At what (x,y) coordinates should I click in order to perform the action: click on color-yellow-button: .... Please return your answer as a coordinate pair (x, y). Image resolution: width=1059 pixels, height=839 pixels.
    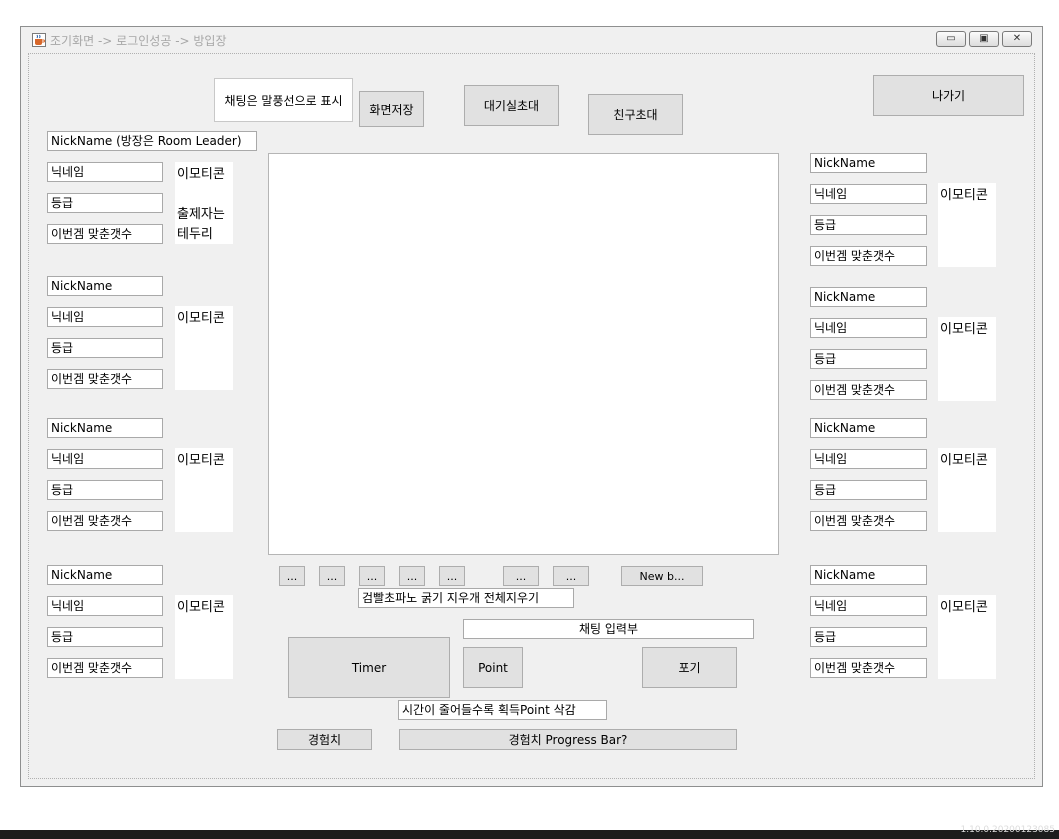
    Looking at the image, I should click on (452, 576).